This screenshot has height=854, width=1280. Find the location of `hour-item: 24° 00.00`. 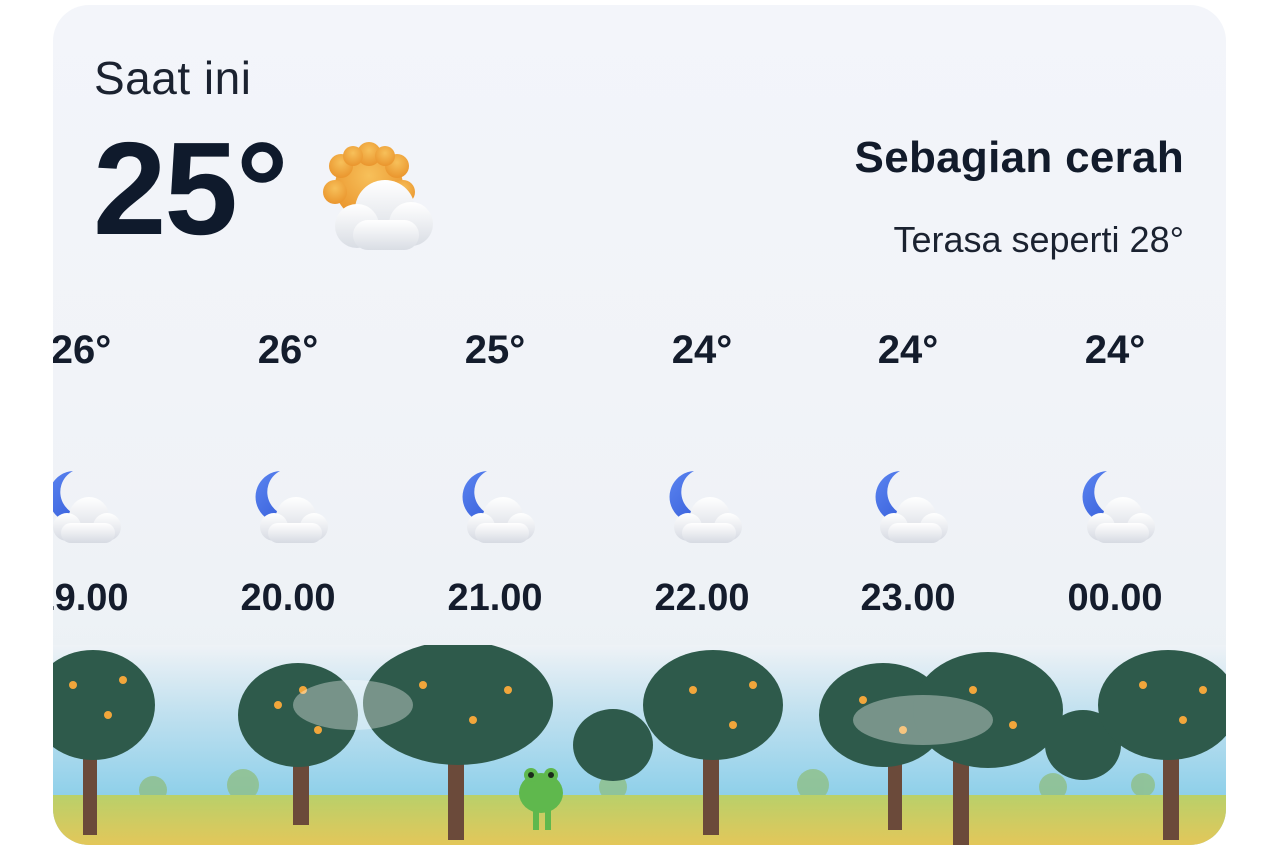

hour-item: 24° 00.00 is located at coordinates (1115, 475).